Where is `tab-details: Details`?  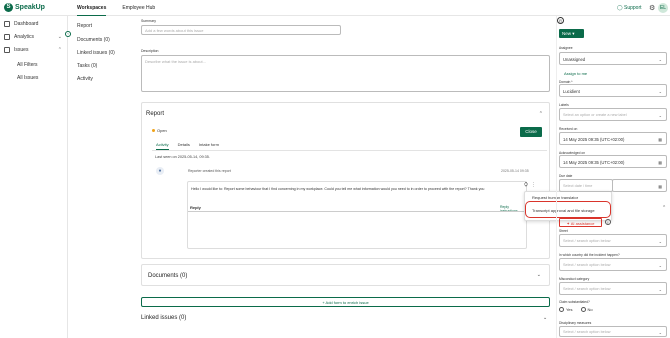 tab-details: Details is located at coordinates (184, 146).